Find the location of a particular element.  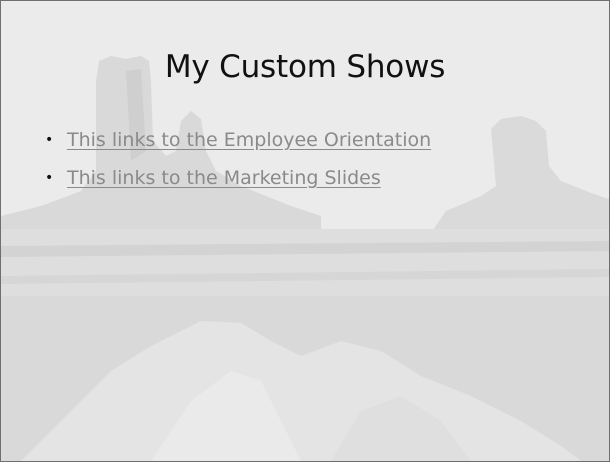

link-employee-orientation: This links to the Employee Orientation is located at coordinates (249, 140).